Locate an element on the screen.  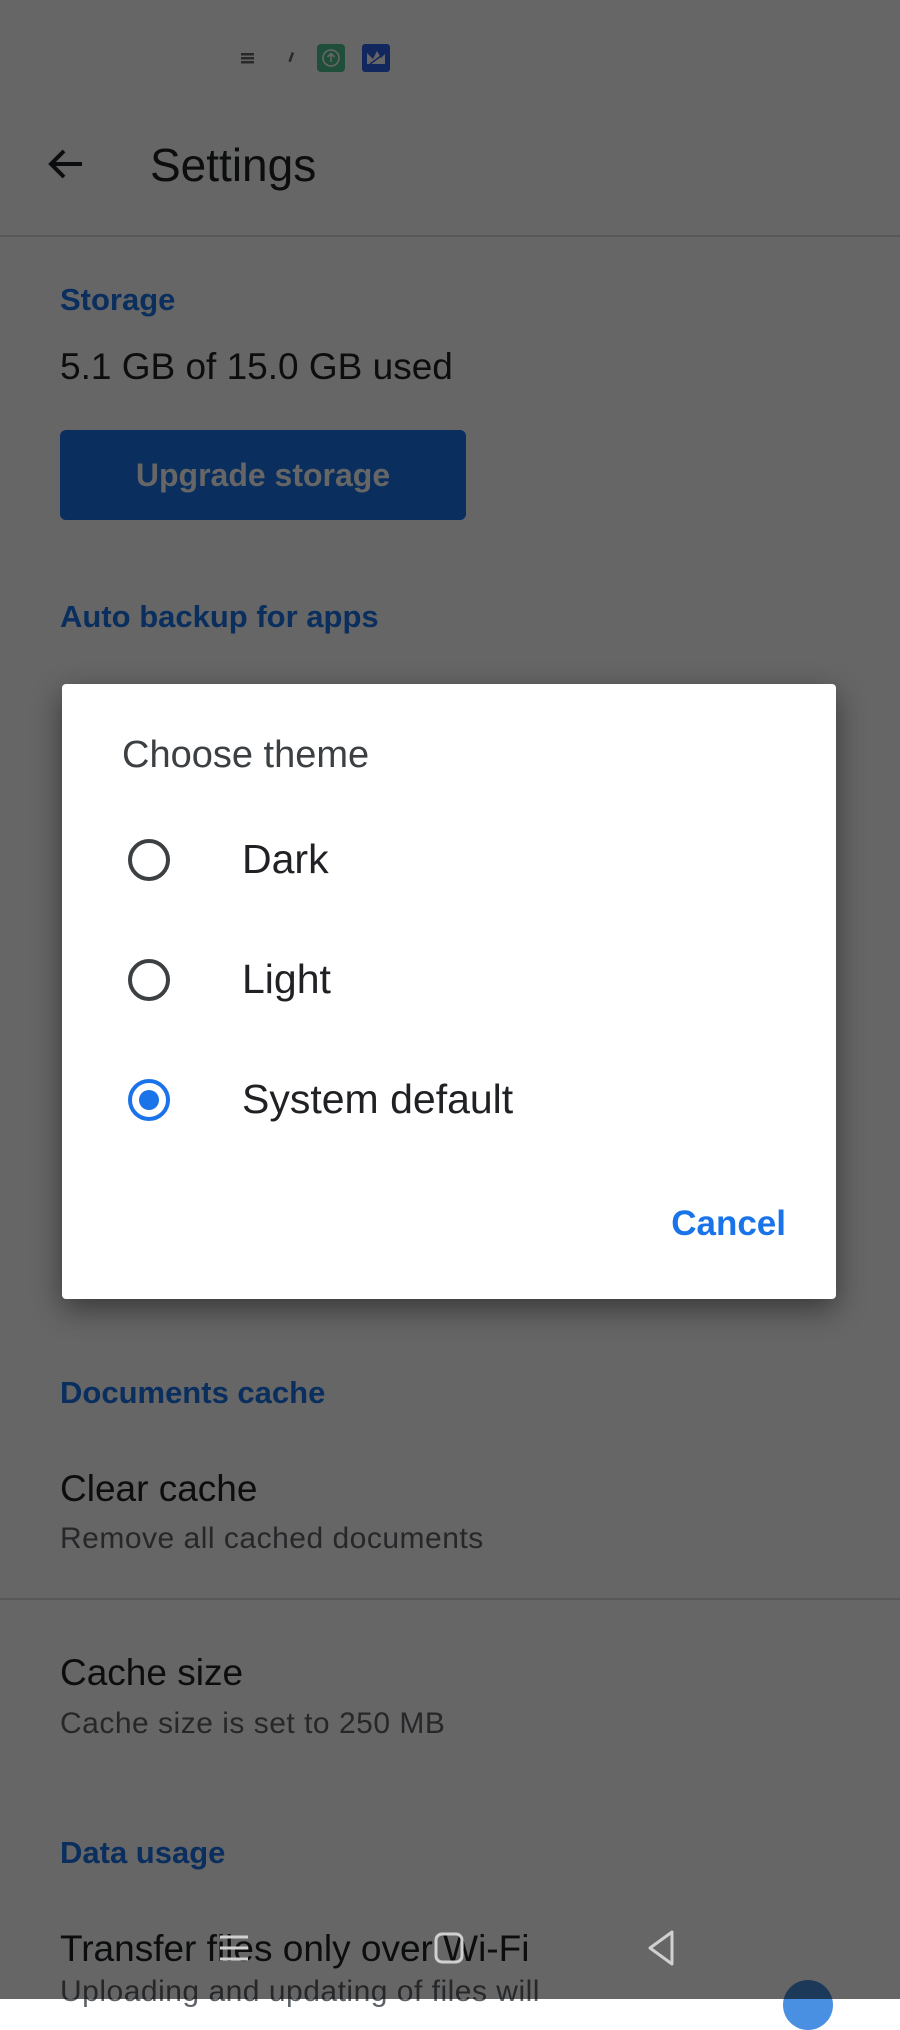
cancel-button: Cancel is located at coordinates (728, 1224).